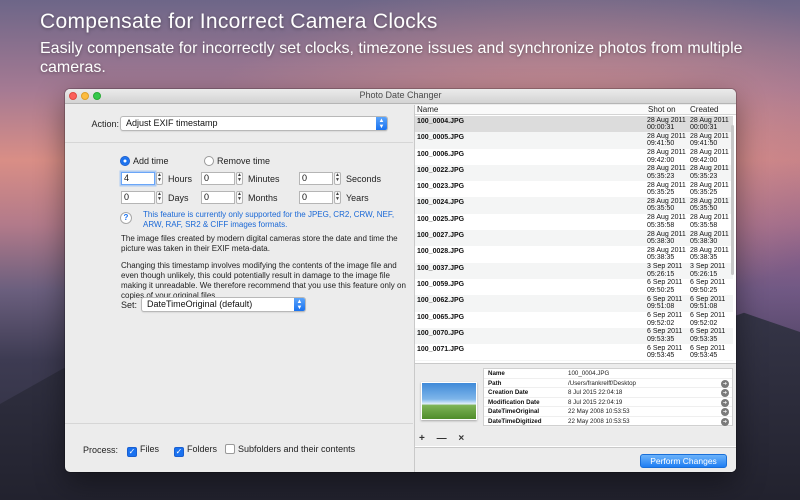 Image resolution: width=800 pixels, height=500 pixels. I want to click on title-bar: Photo Date Changer, so click(400, 96).